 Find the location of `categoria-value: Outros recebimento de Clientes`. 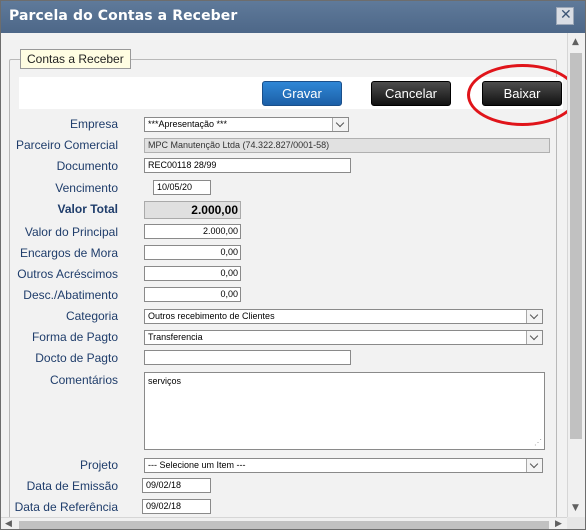

categoria-value: Outros recebimento de Clientes is located at coordinates (211, 316).